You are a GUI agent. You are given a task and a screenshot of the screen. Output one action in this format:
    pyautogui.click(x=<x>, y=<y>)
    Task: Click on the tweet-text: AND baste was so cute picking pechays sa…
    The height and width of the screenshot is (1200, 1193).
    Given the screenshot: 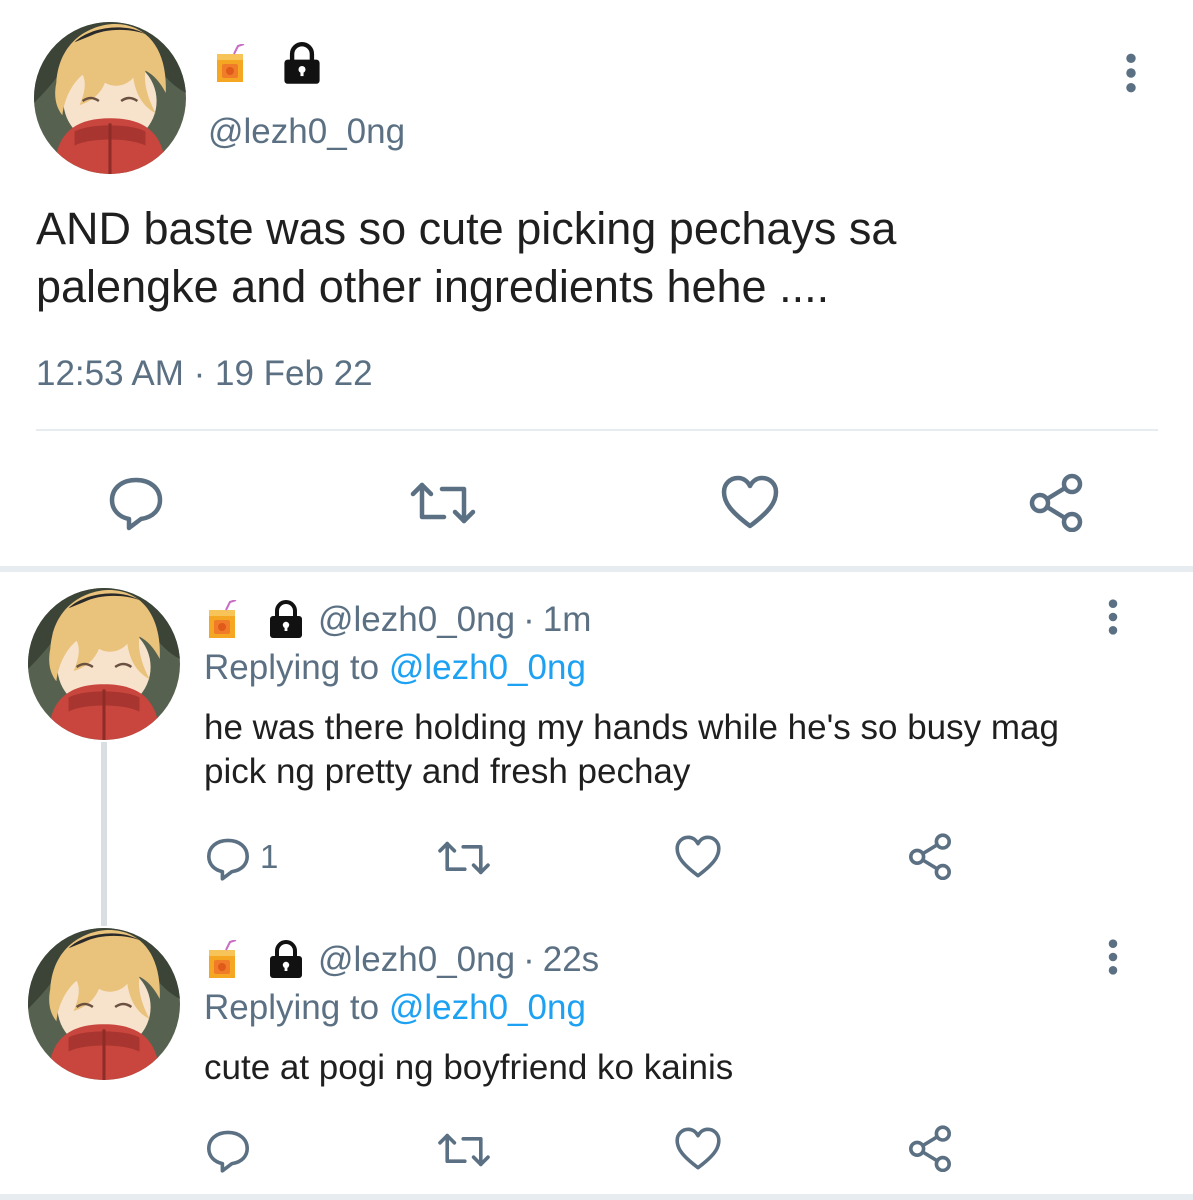 What is the action you would take?
    pyautogui.click(x=586, y=258)
    